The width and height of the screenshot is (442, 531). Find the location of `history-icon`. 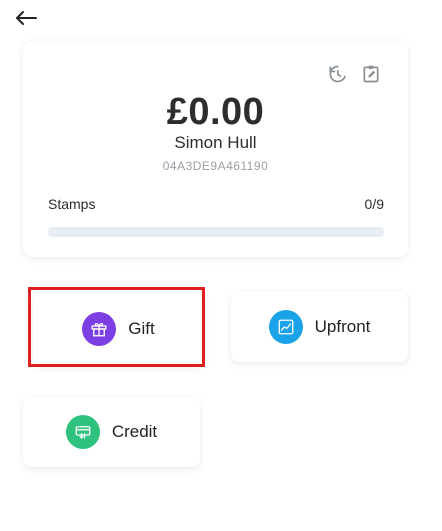

history-icon is located at coordinates (337, 76).